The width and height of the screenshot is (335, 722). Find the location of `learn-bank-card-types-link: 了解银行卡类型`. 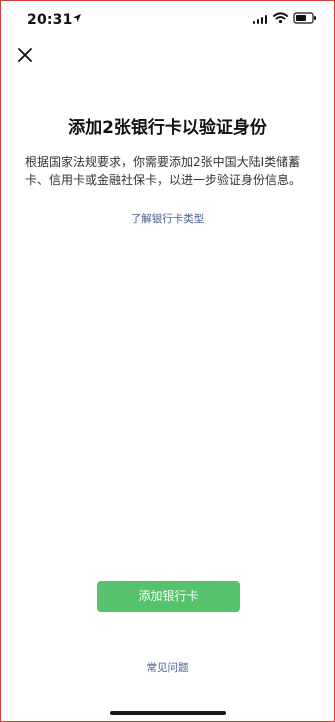

learn-bank-card-types-link: 了解银行卡类型 is located at coordinates (167, 219).